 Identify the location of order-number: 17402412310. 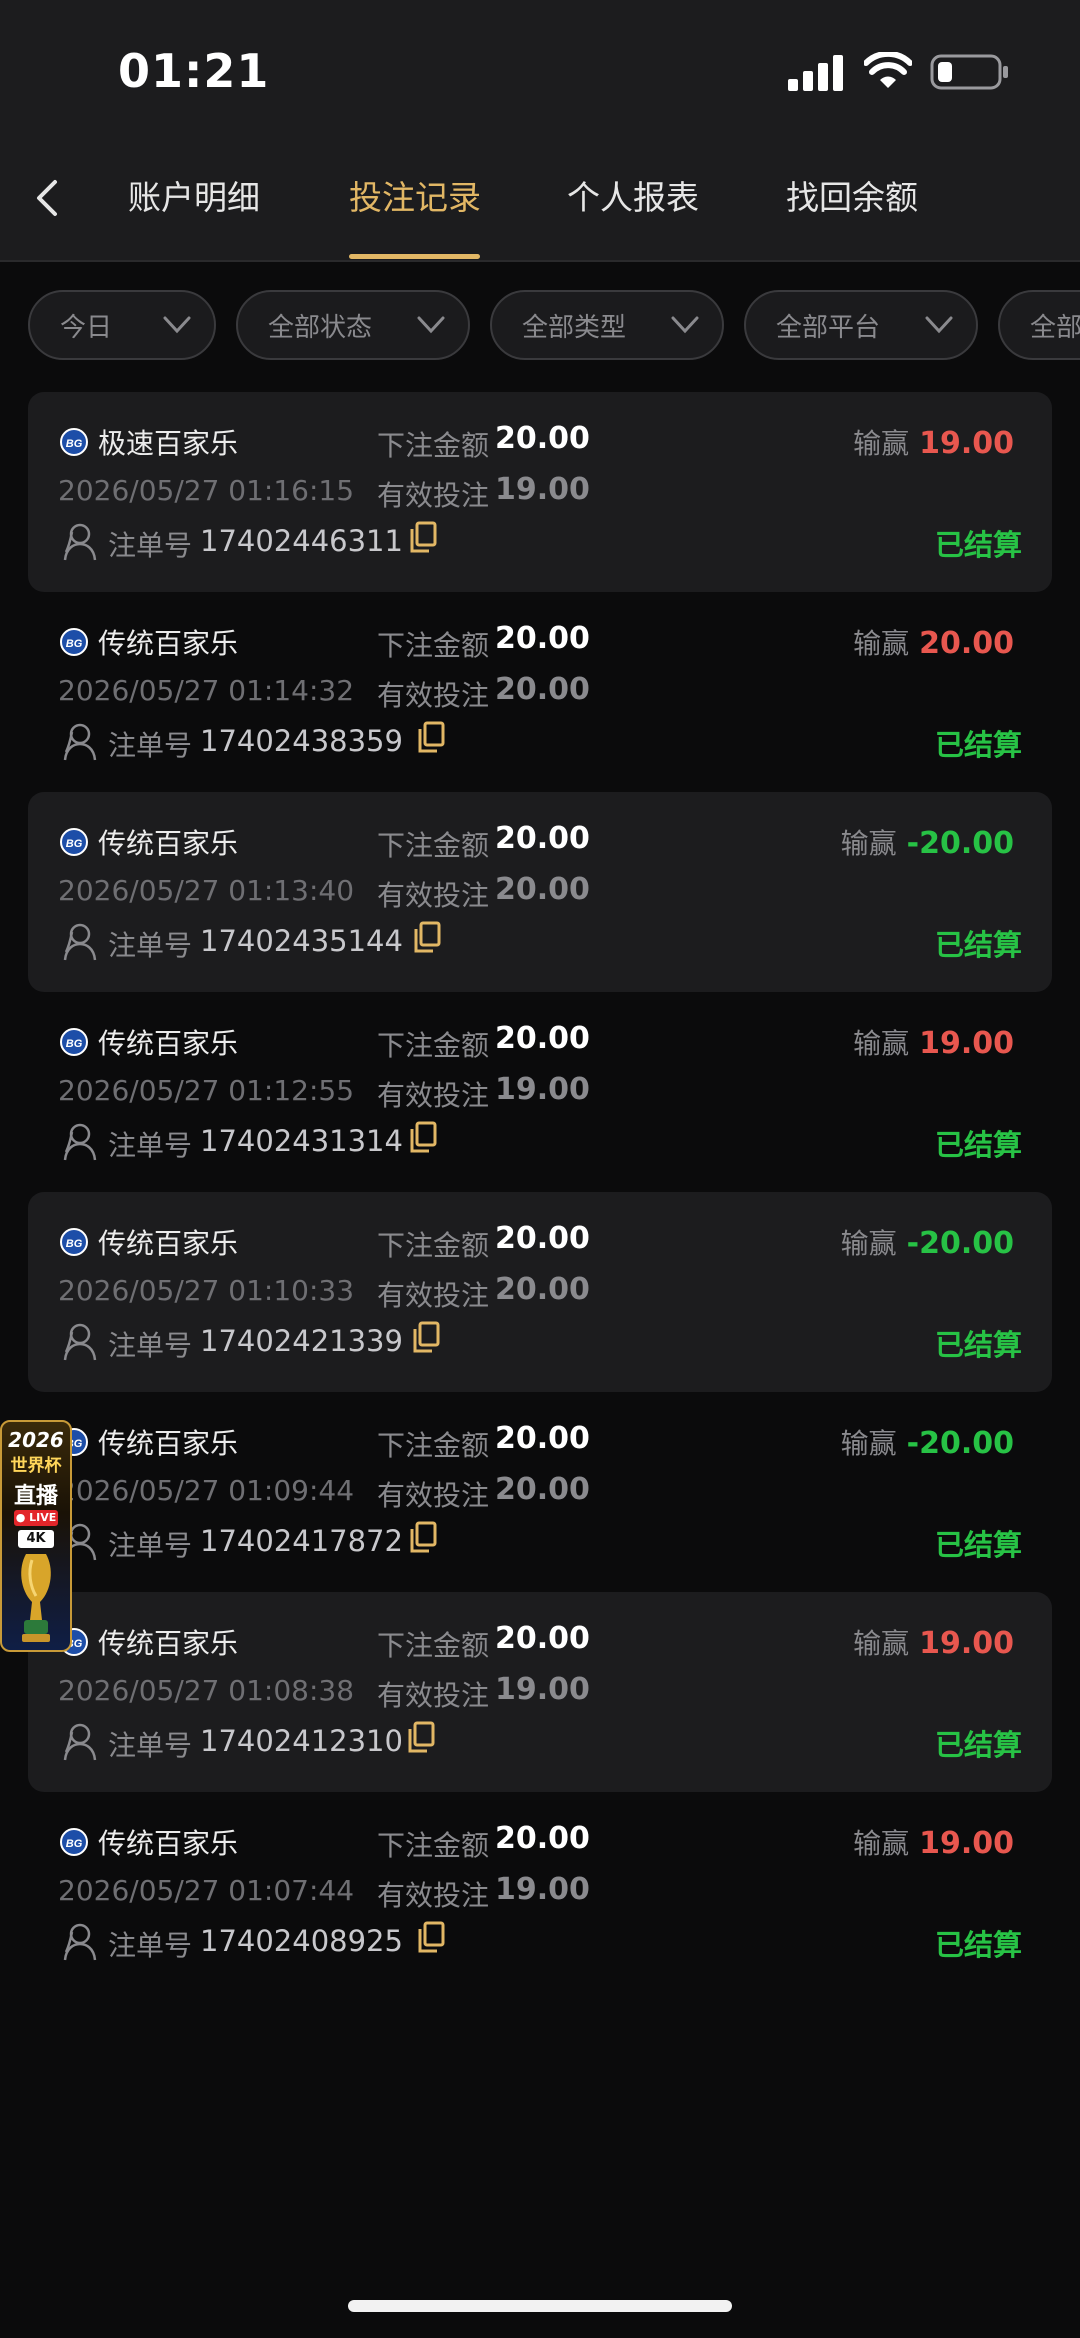
(301, 1741).